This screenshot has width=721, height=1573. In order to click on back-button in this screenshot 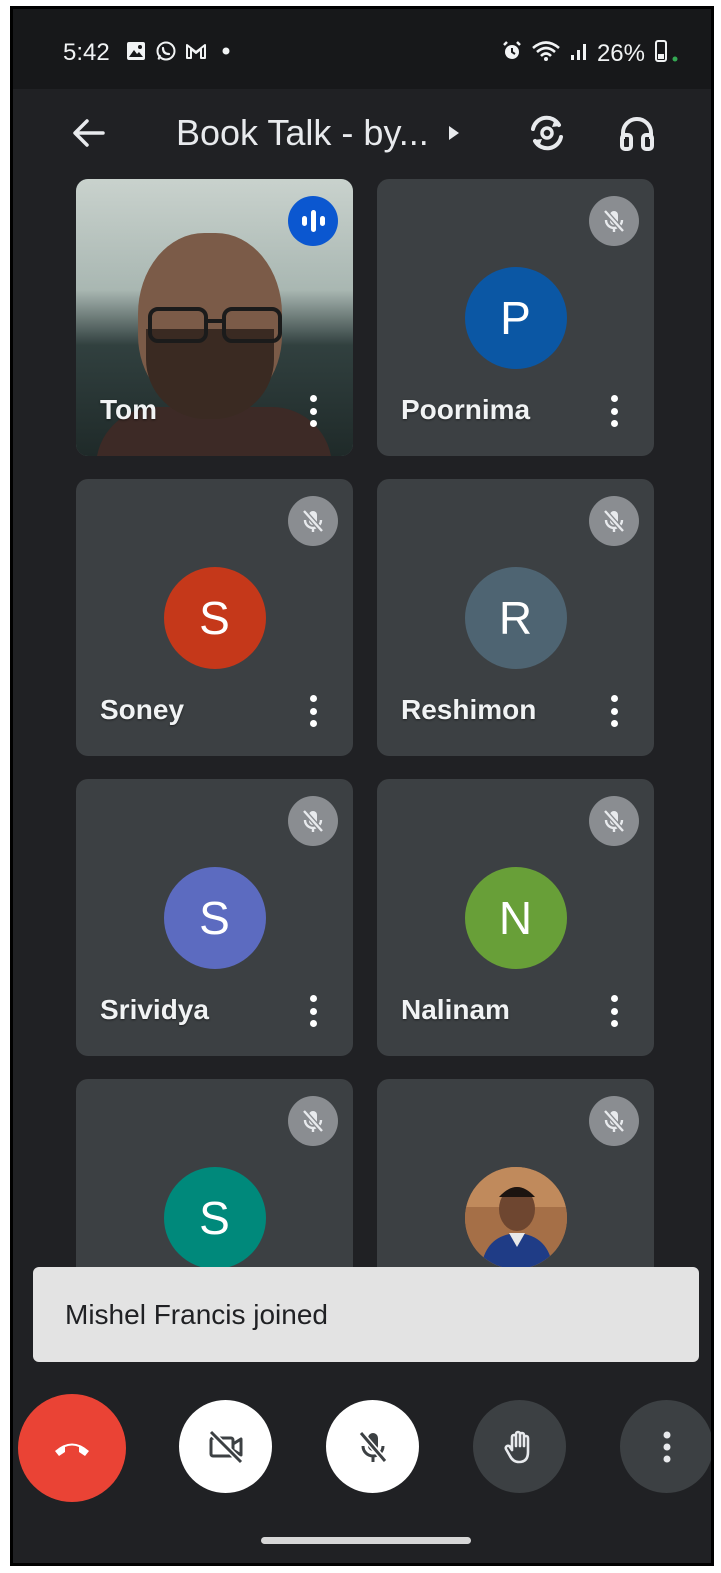, I will do `click(89, 133)`.